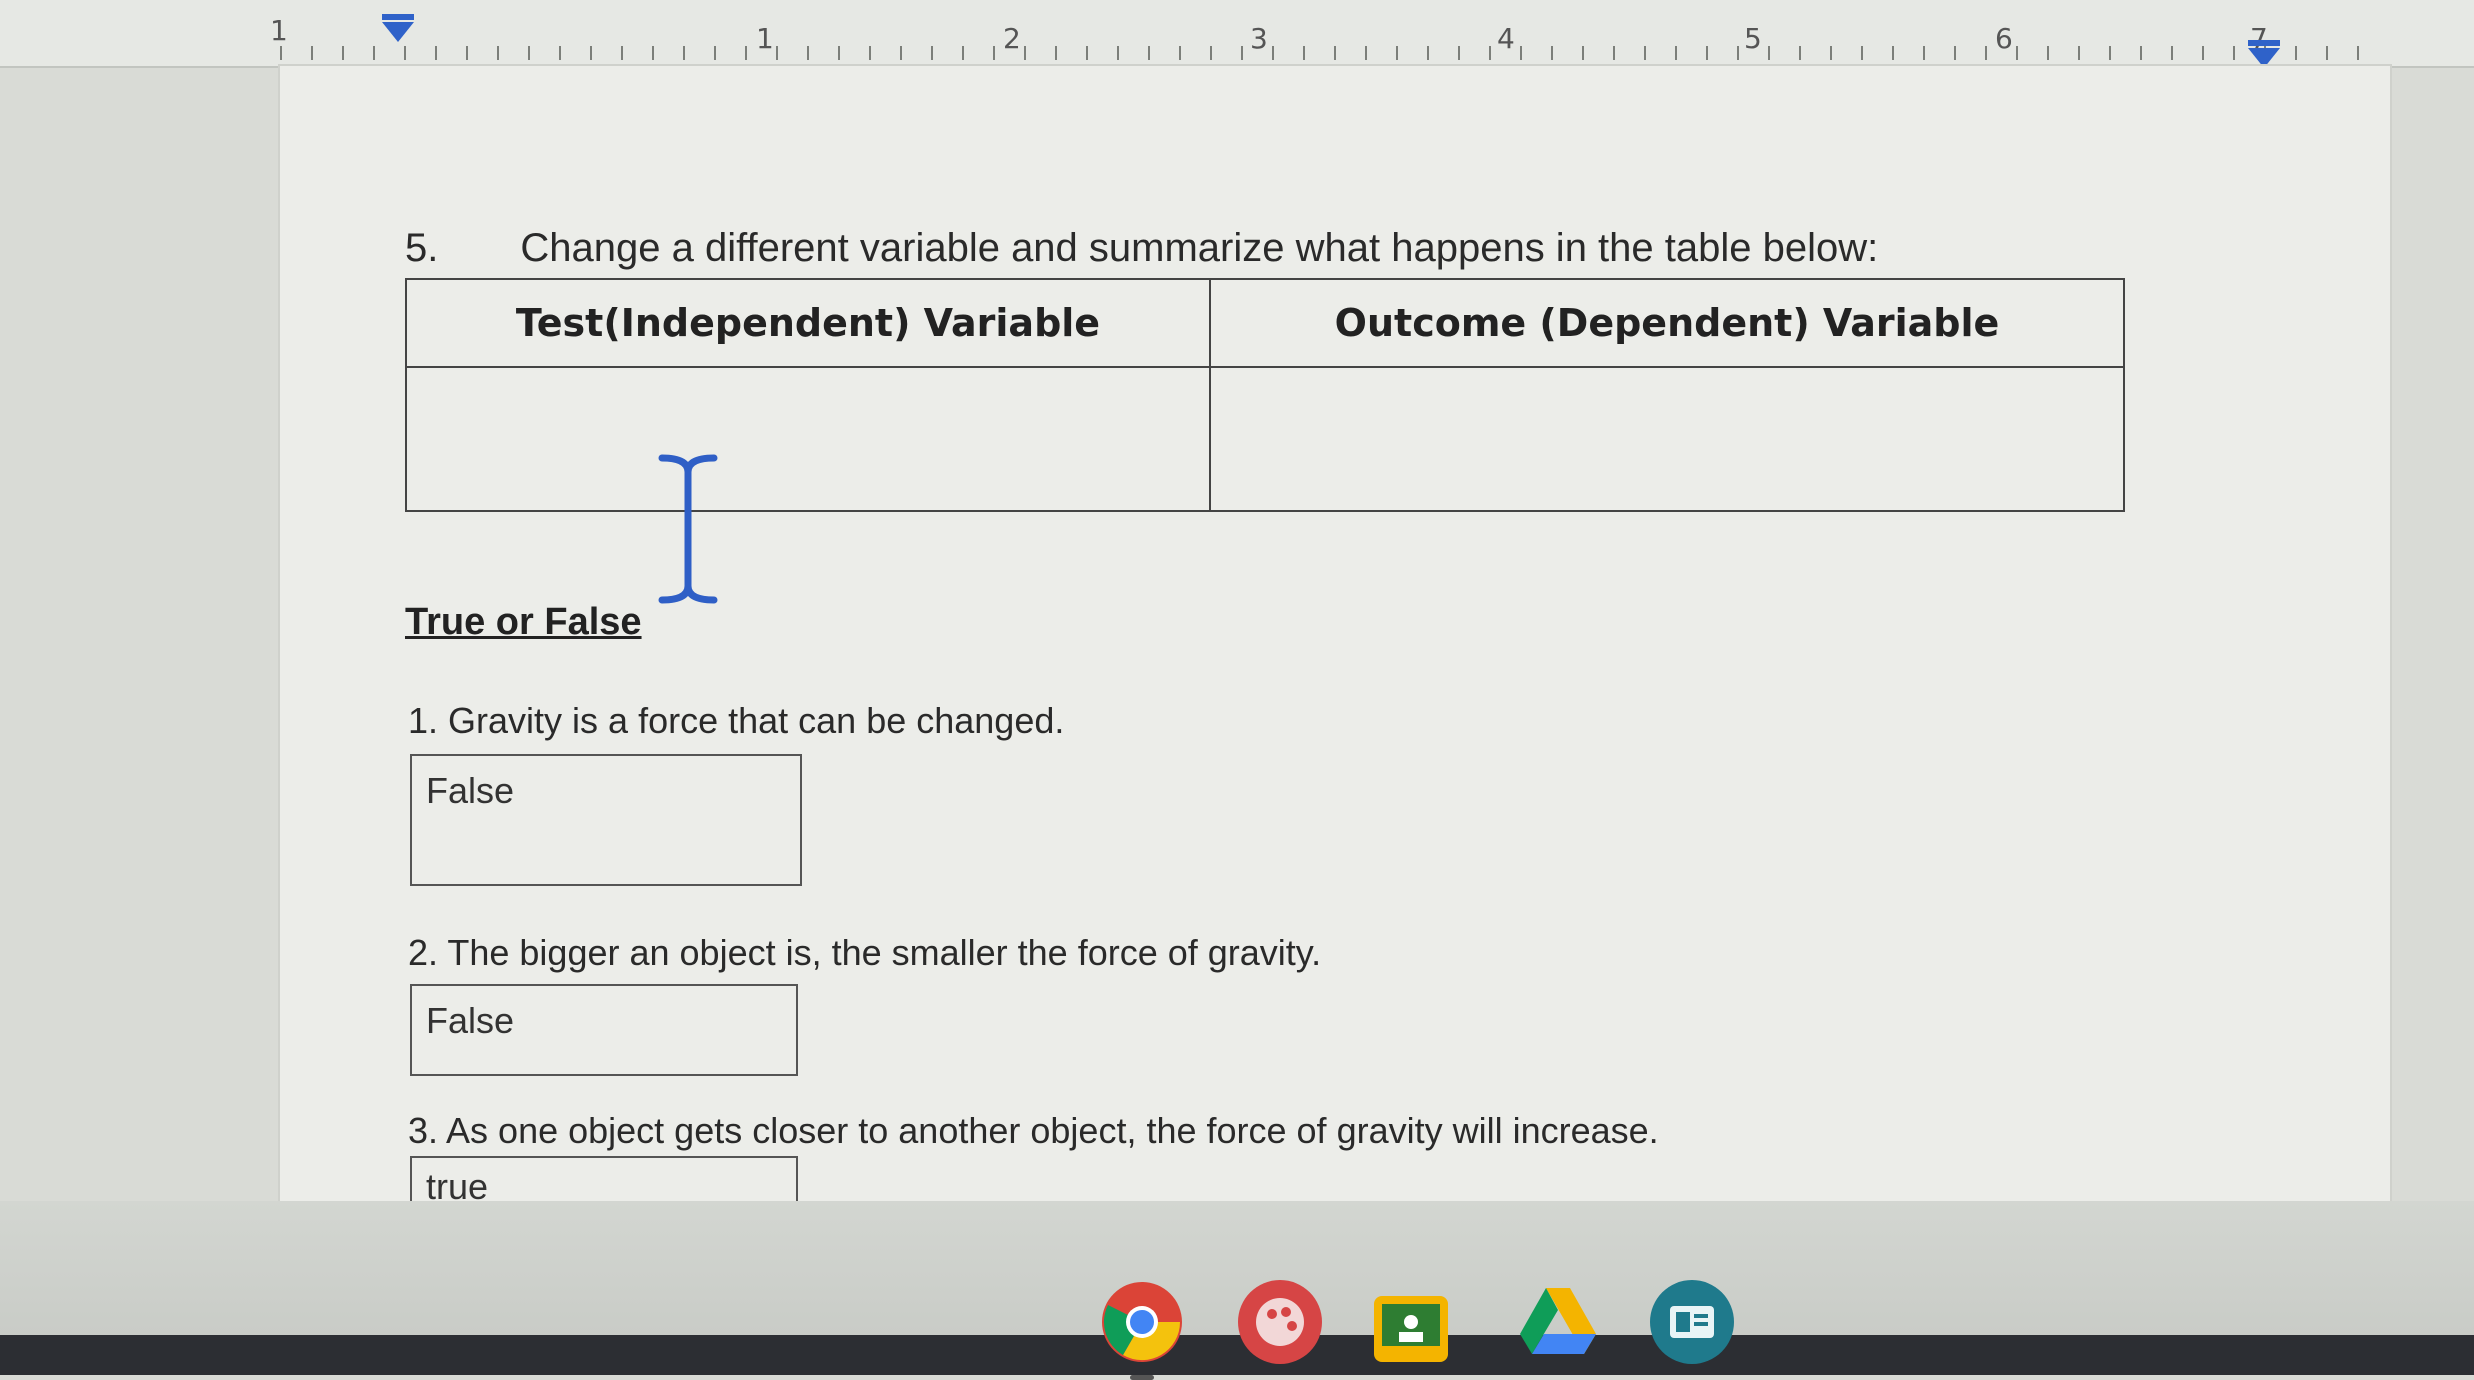 The height and width of the screenshot is (1380, 2474). Describe the element at coordinates (1332, 53) in the screenshot. I see `ruler-ticks` at that location.